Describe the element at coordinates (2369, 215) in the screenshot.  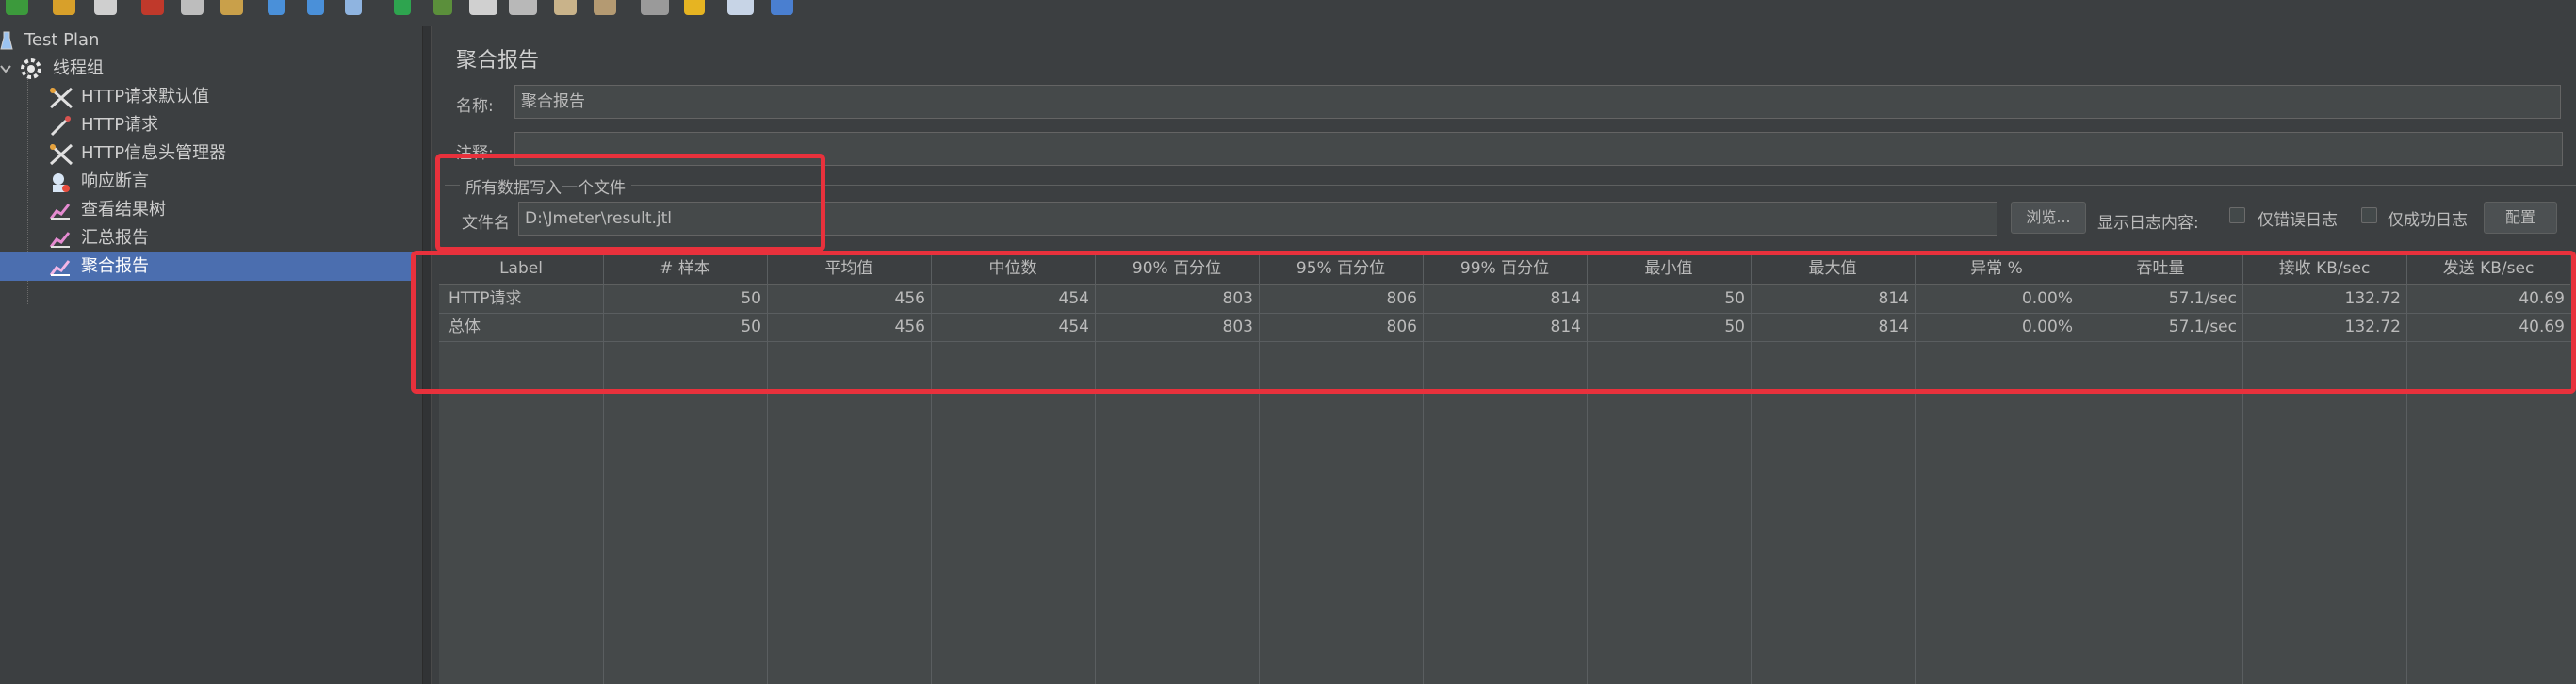
I see `success-only-checkbox` at that location.